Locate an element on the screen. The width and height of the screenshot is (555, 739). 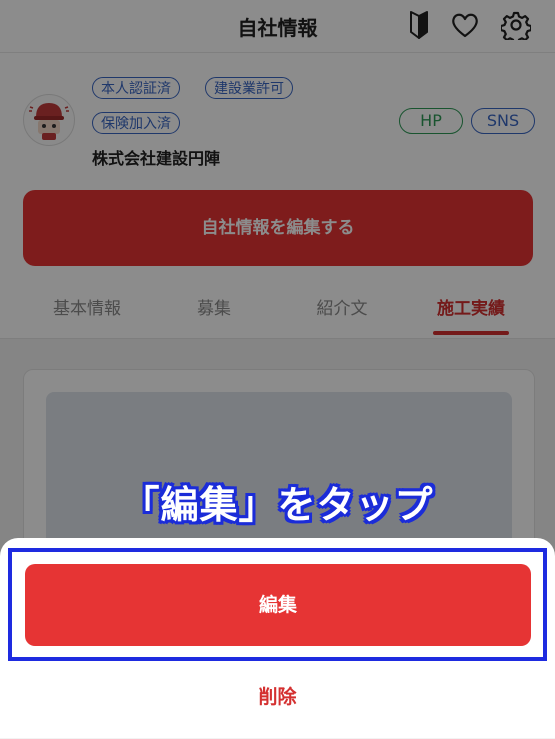
tap-highlight-frame is located at coordinates (277, 604).